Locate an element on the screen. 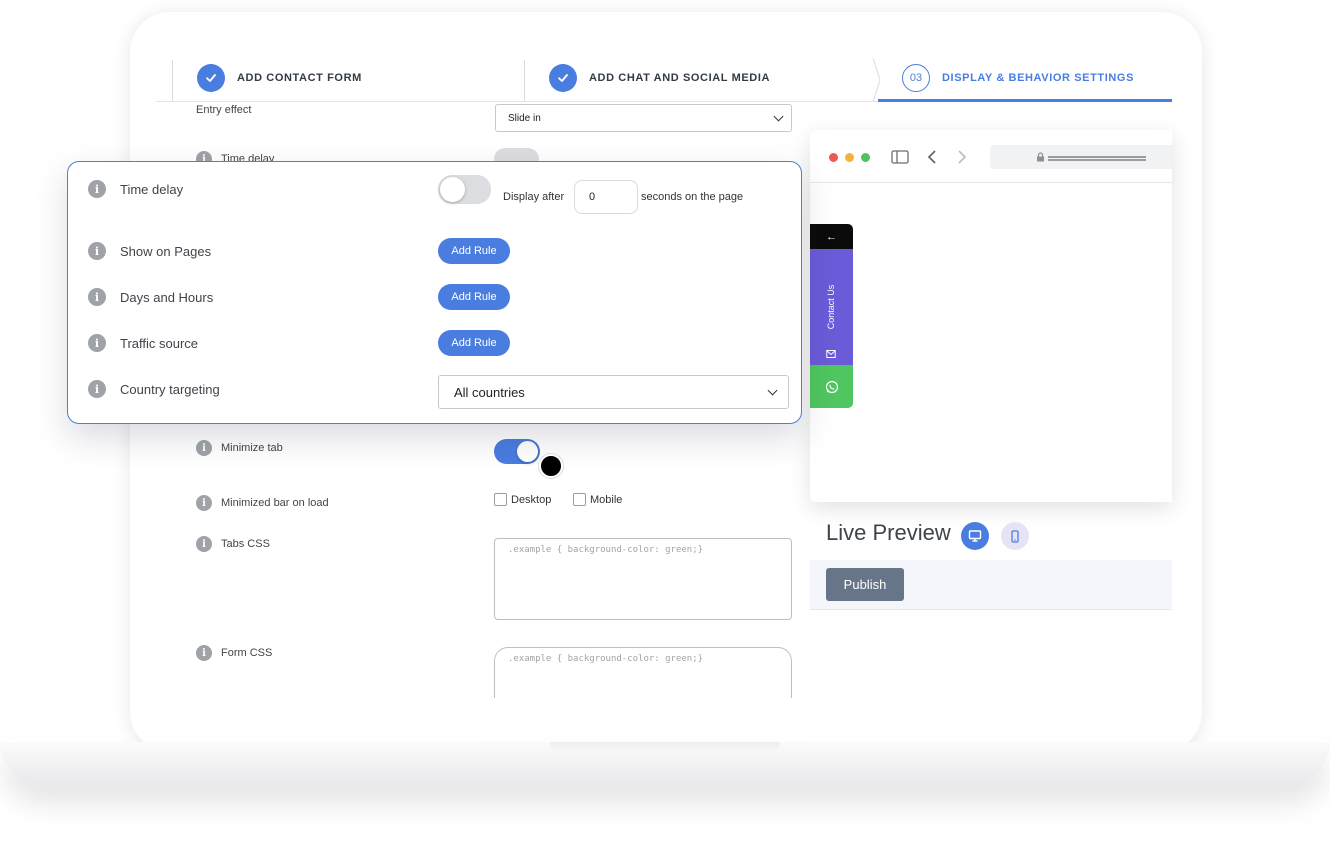 The width and height of the screenshot is (1330, 860). traffic-source-row: i Traffic source is located at coordinates (143, 343).